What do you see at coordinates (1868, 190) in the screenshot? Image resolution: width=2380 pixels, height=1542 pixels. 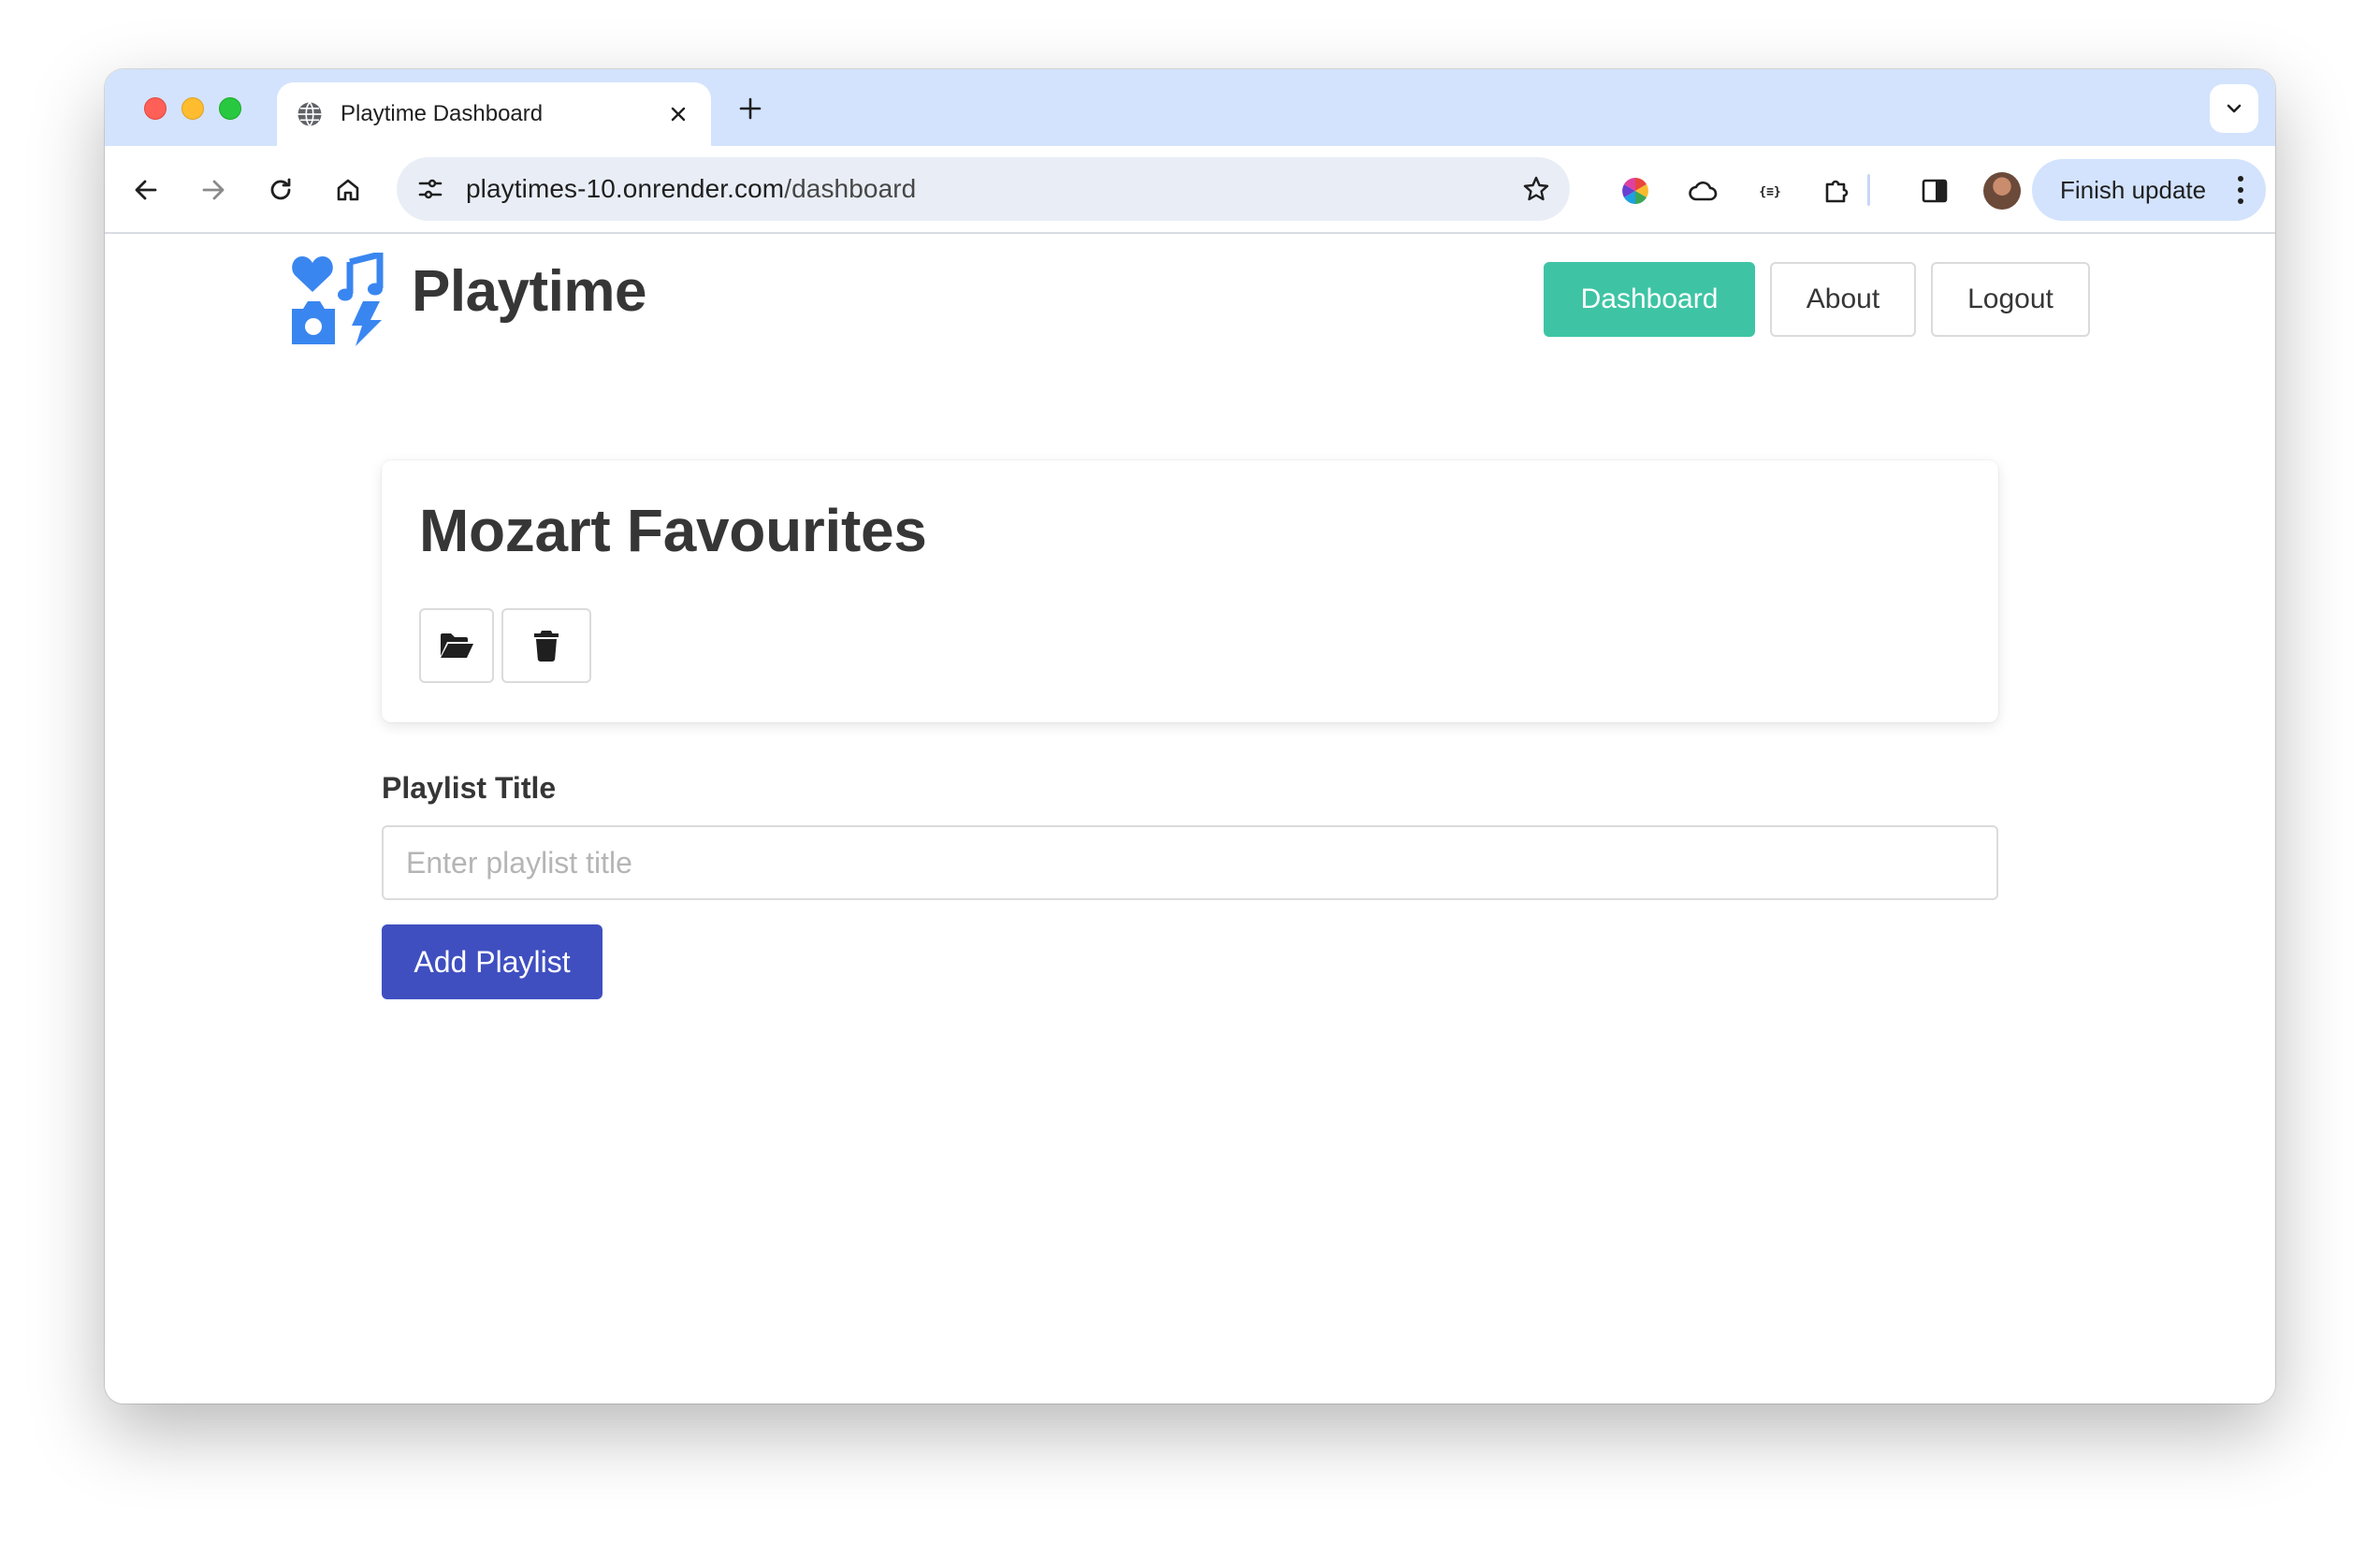 I see `toolbar-separator` at bounding box center [1868, 190].